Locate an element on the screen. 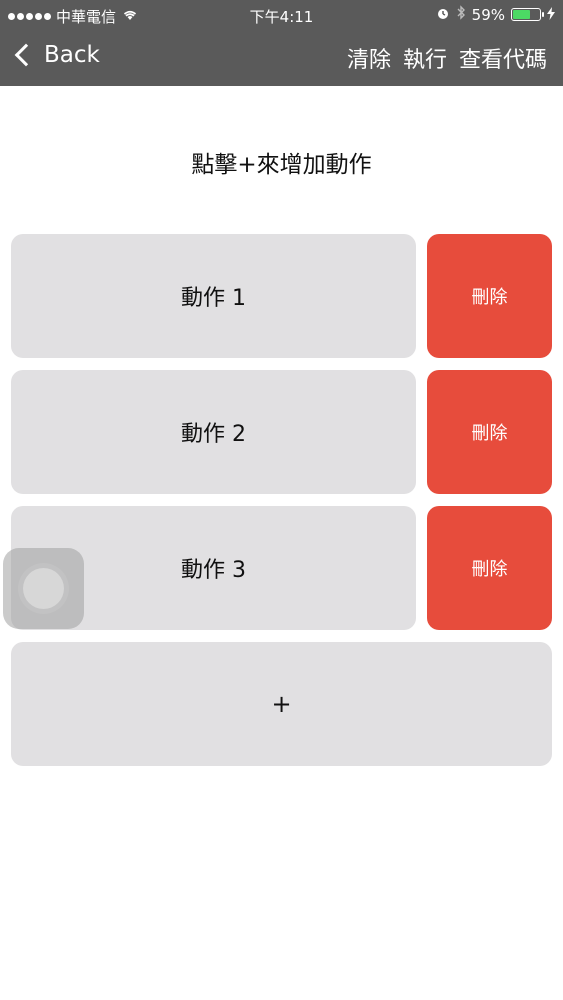 Image resolution: width=563 pixels, height=1000 pixels. back-button: Back is located at coordinates (57, 55).